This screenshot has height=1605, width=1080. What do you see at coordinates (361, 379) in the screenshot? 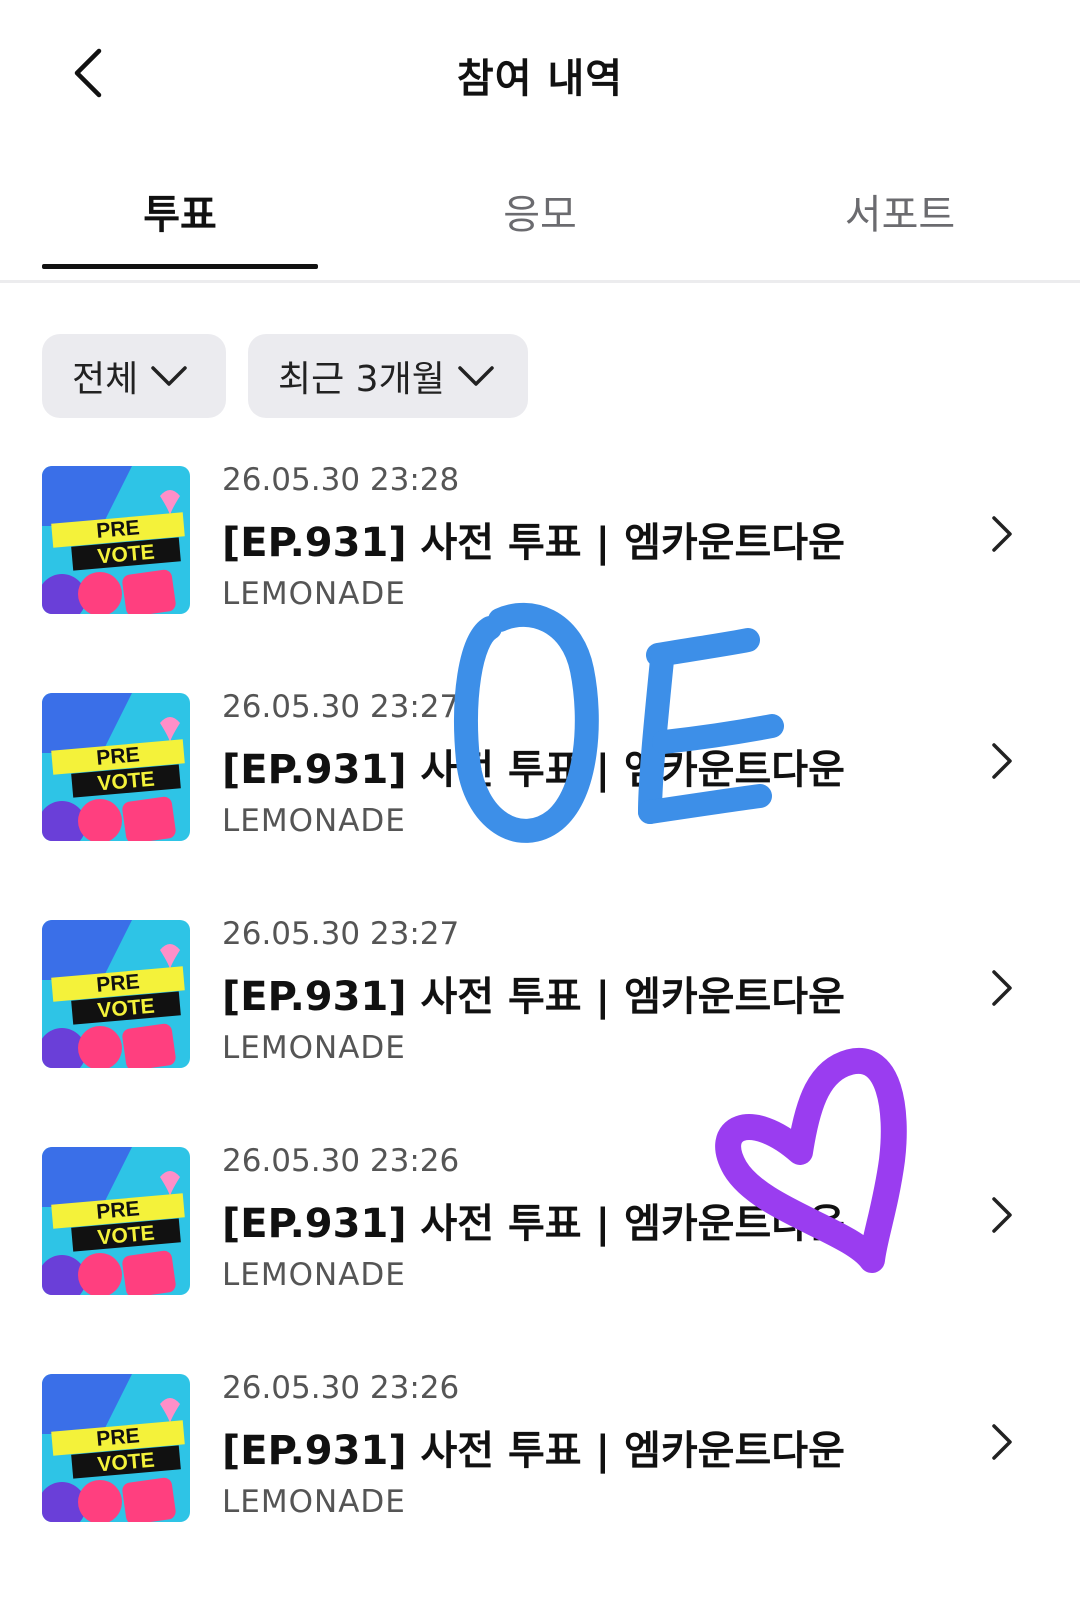
I see `period-filter-label: 최근 3개월` at bounding box center [361, 379].